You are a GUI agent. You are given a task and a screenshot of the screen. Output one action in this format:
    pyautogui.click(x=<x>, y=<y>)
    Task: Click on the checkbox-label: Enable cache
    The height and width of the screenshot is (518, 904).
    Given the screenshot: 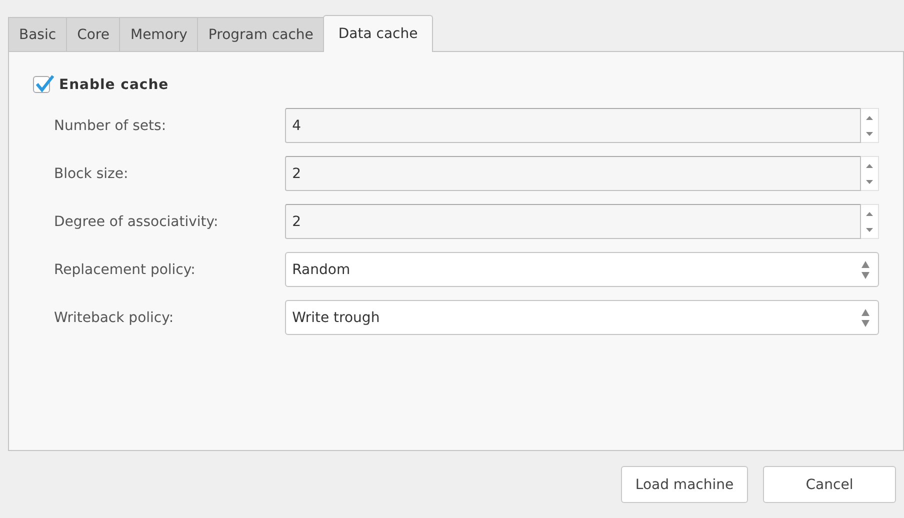 What is the action you would take?
    pyautogui.click(x=114, y=84)
    